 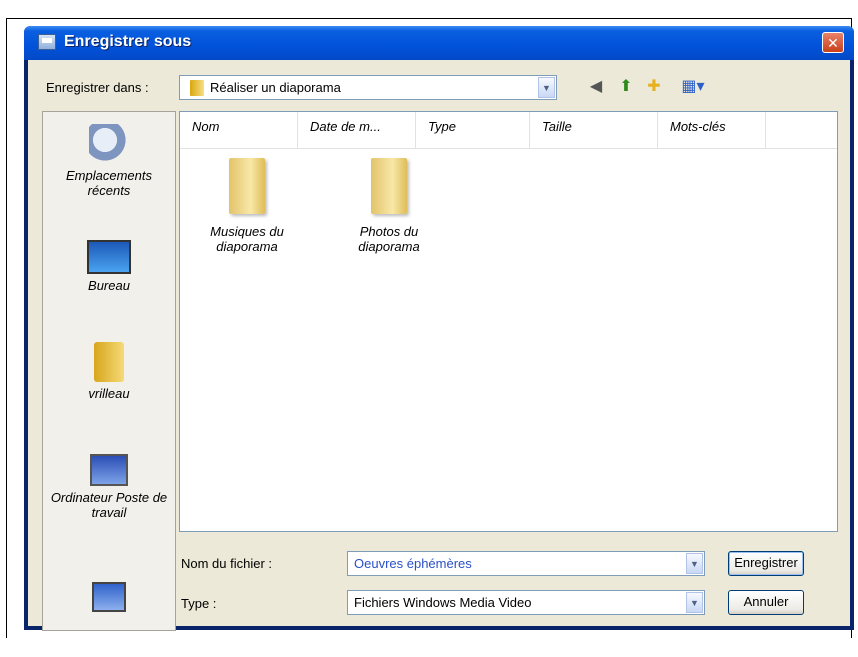 I want to click on filetype-value: Fichiers Windows Media Video, so click(x=443, y=602).